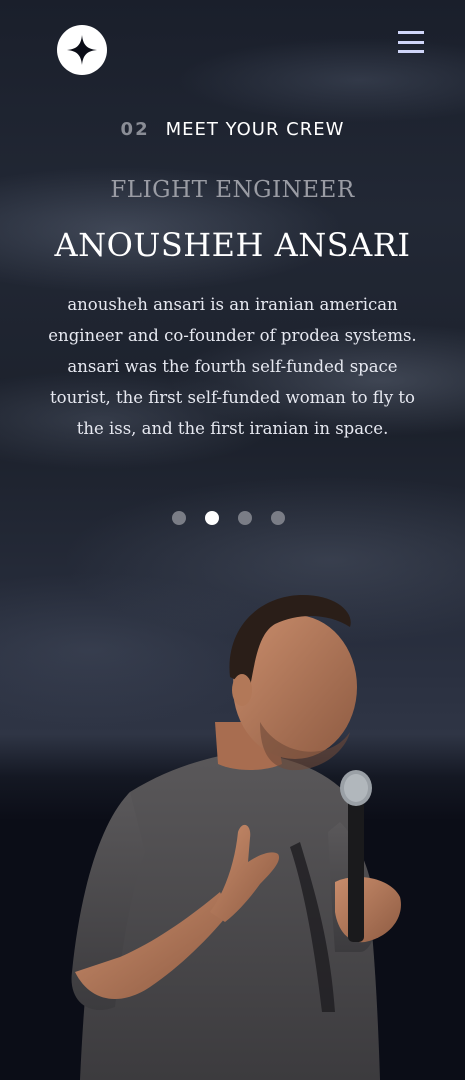 This screenshot has height=1080, width=465. What do you see at coordinates (82, 50) in the screenshot?
I see `star-logo-icon` at bounding box center [82, 50].